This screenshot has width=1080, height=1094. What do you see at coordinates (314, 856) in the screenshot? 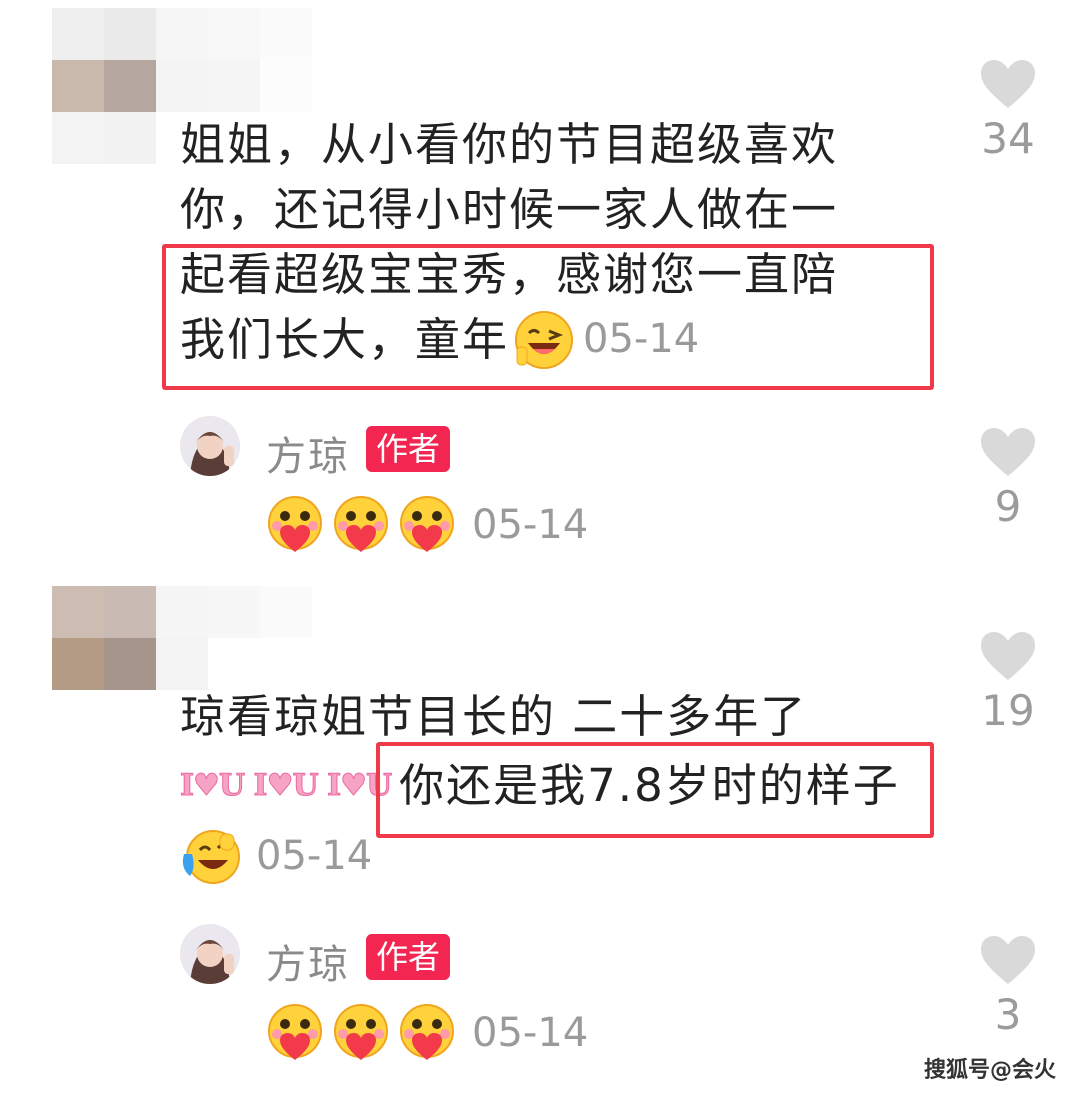
I see `comment-date: 05-14` at bounding box center [314, 856].